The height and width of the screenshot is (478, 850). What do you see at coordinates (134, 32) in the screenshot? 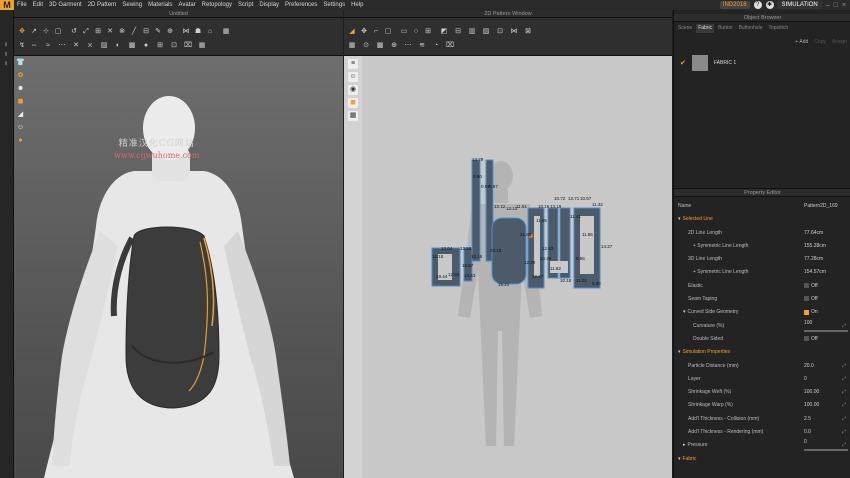
I see `ruler-icon: ╱` at bounding box center [134, 32].